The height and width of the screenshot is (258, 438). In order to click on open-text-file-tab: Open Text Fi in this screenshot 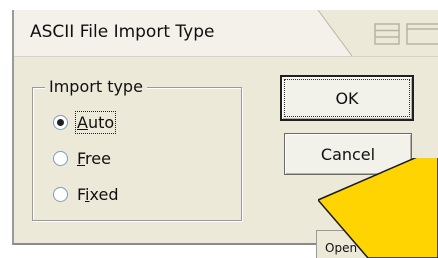, I will do `click(376, 244)`.